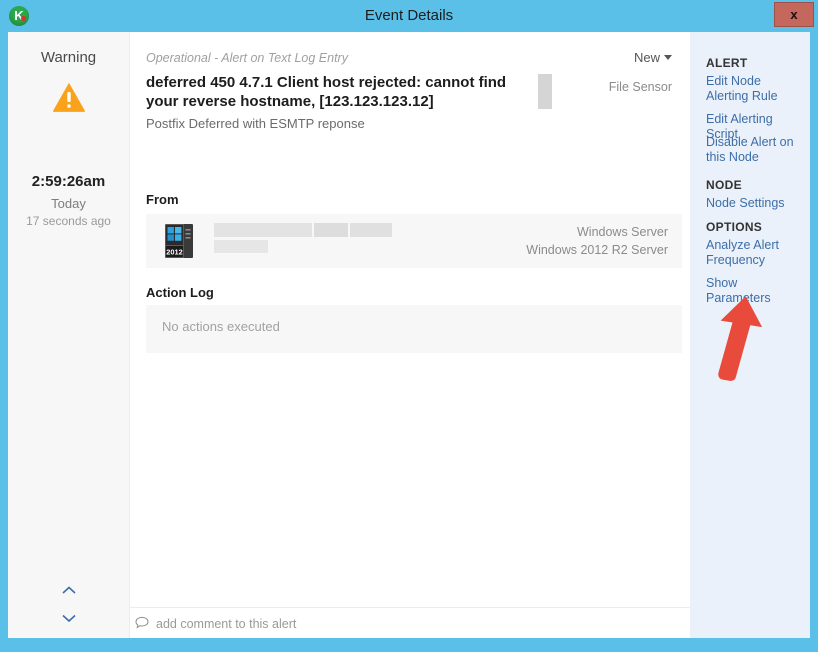  What do you see at coordinates (69, 97) in the screenshot?
I see `warning-triangle-icon` at bounding box center [69, 97].